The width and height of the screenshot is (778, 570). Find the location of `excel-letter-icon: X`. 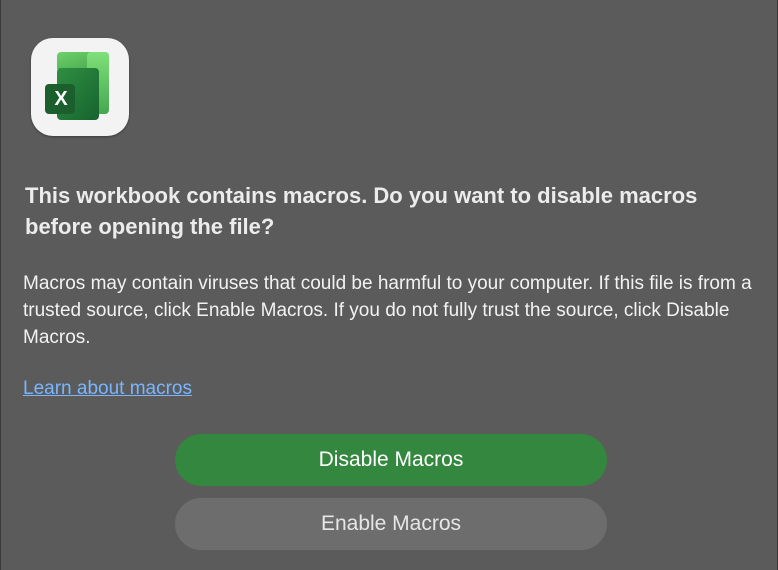

excel-letter-icon: X is located at coordinates (61, 99).